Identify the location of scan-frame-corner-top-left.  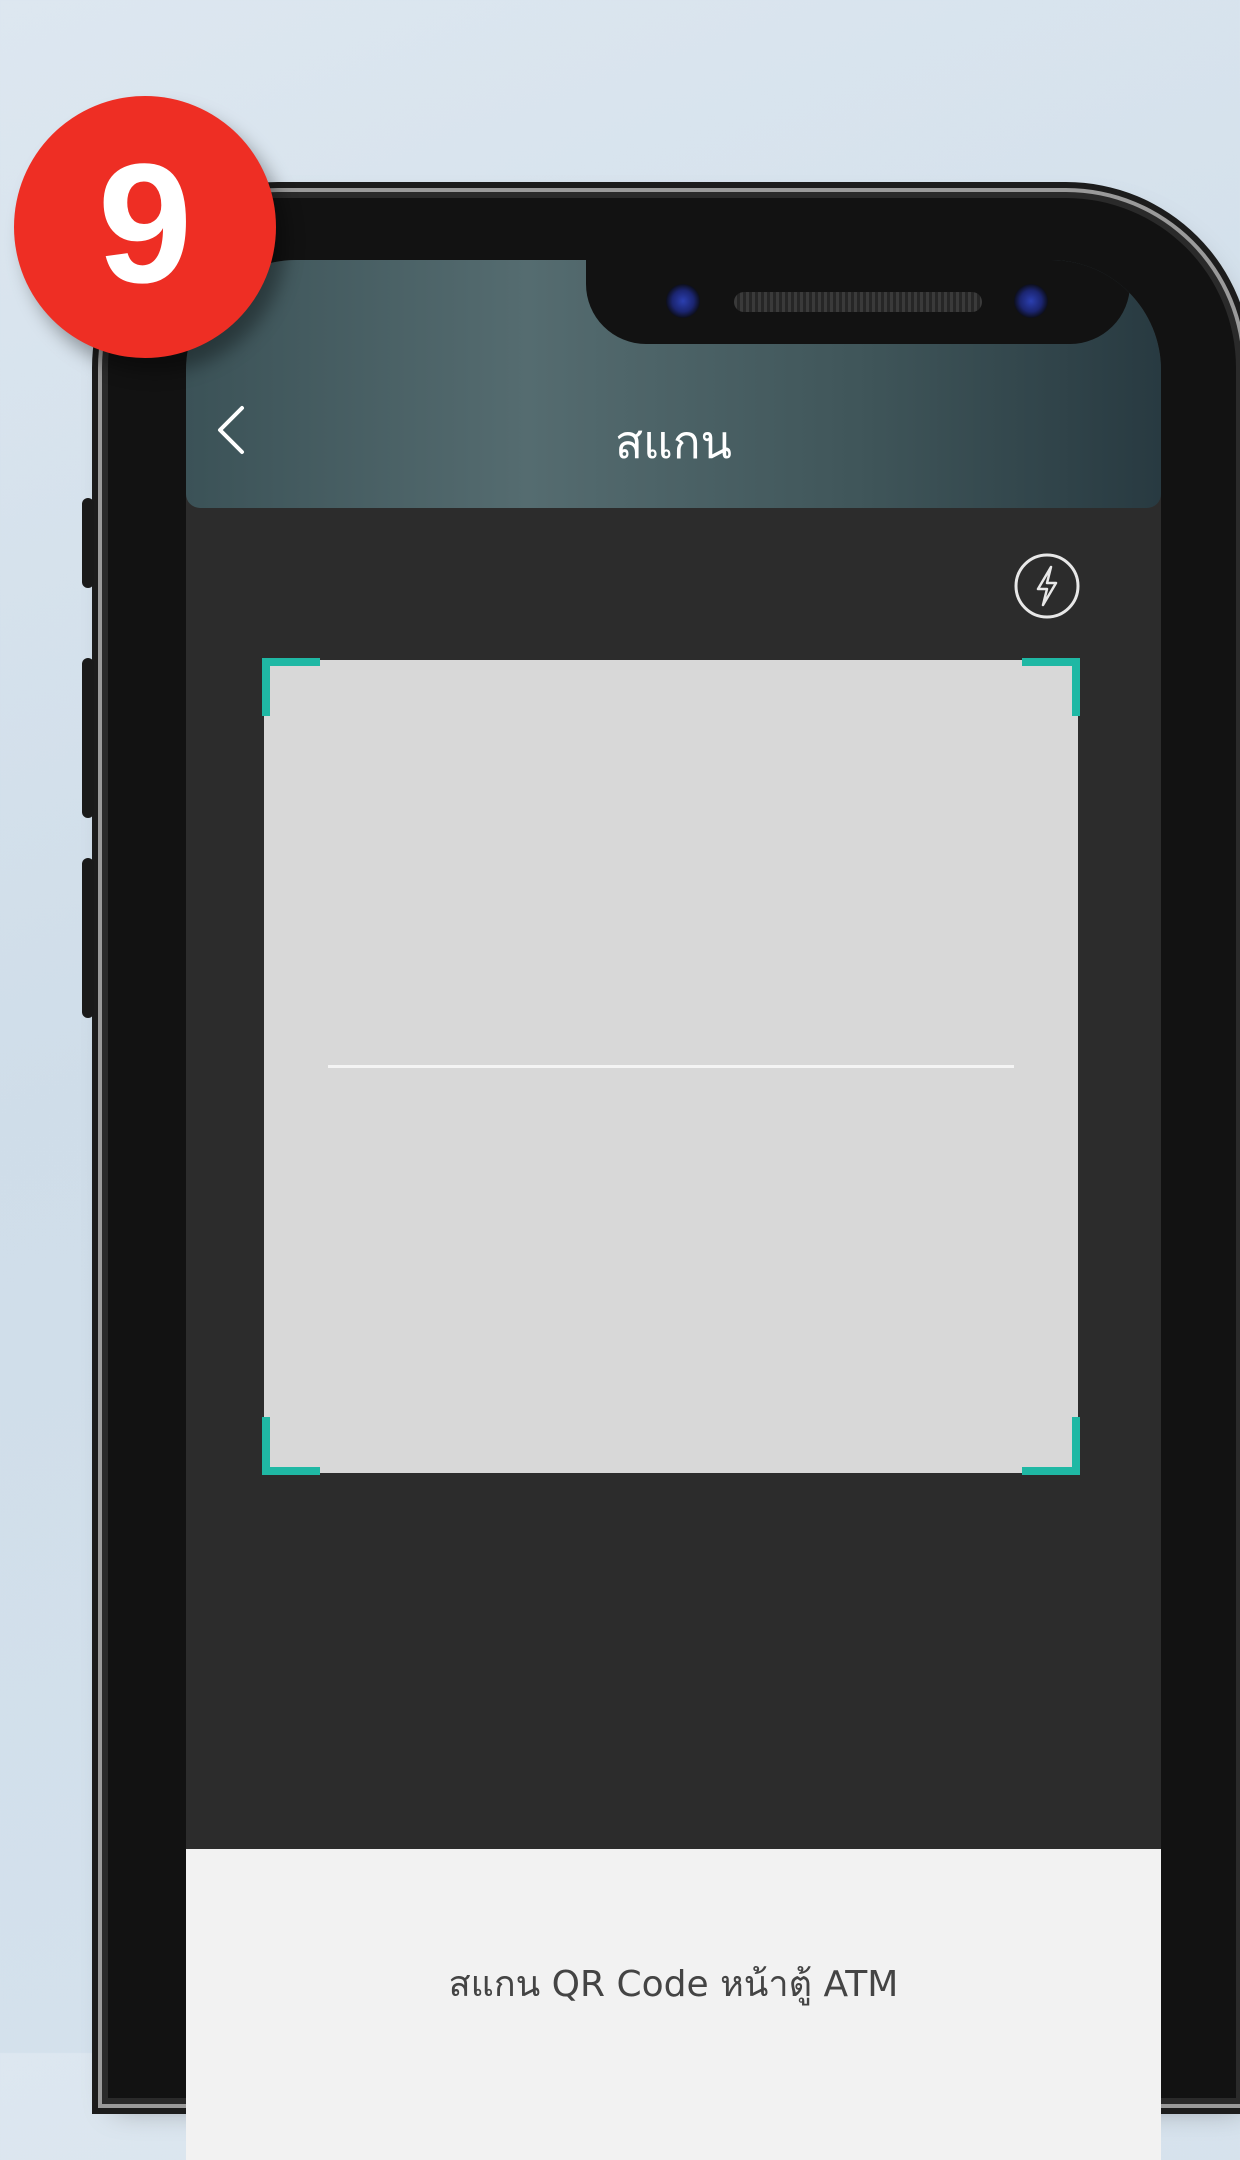
(291, 687).